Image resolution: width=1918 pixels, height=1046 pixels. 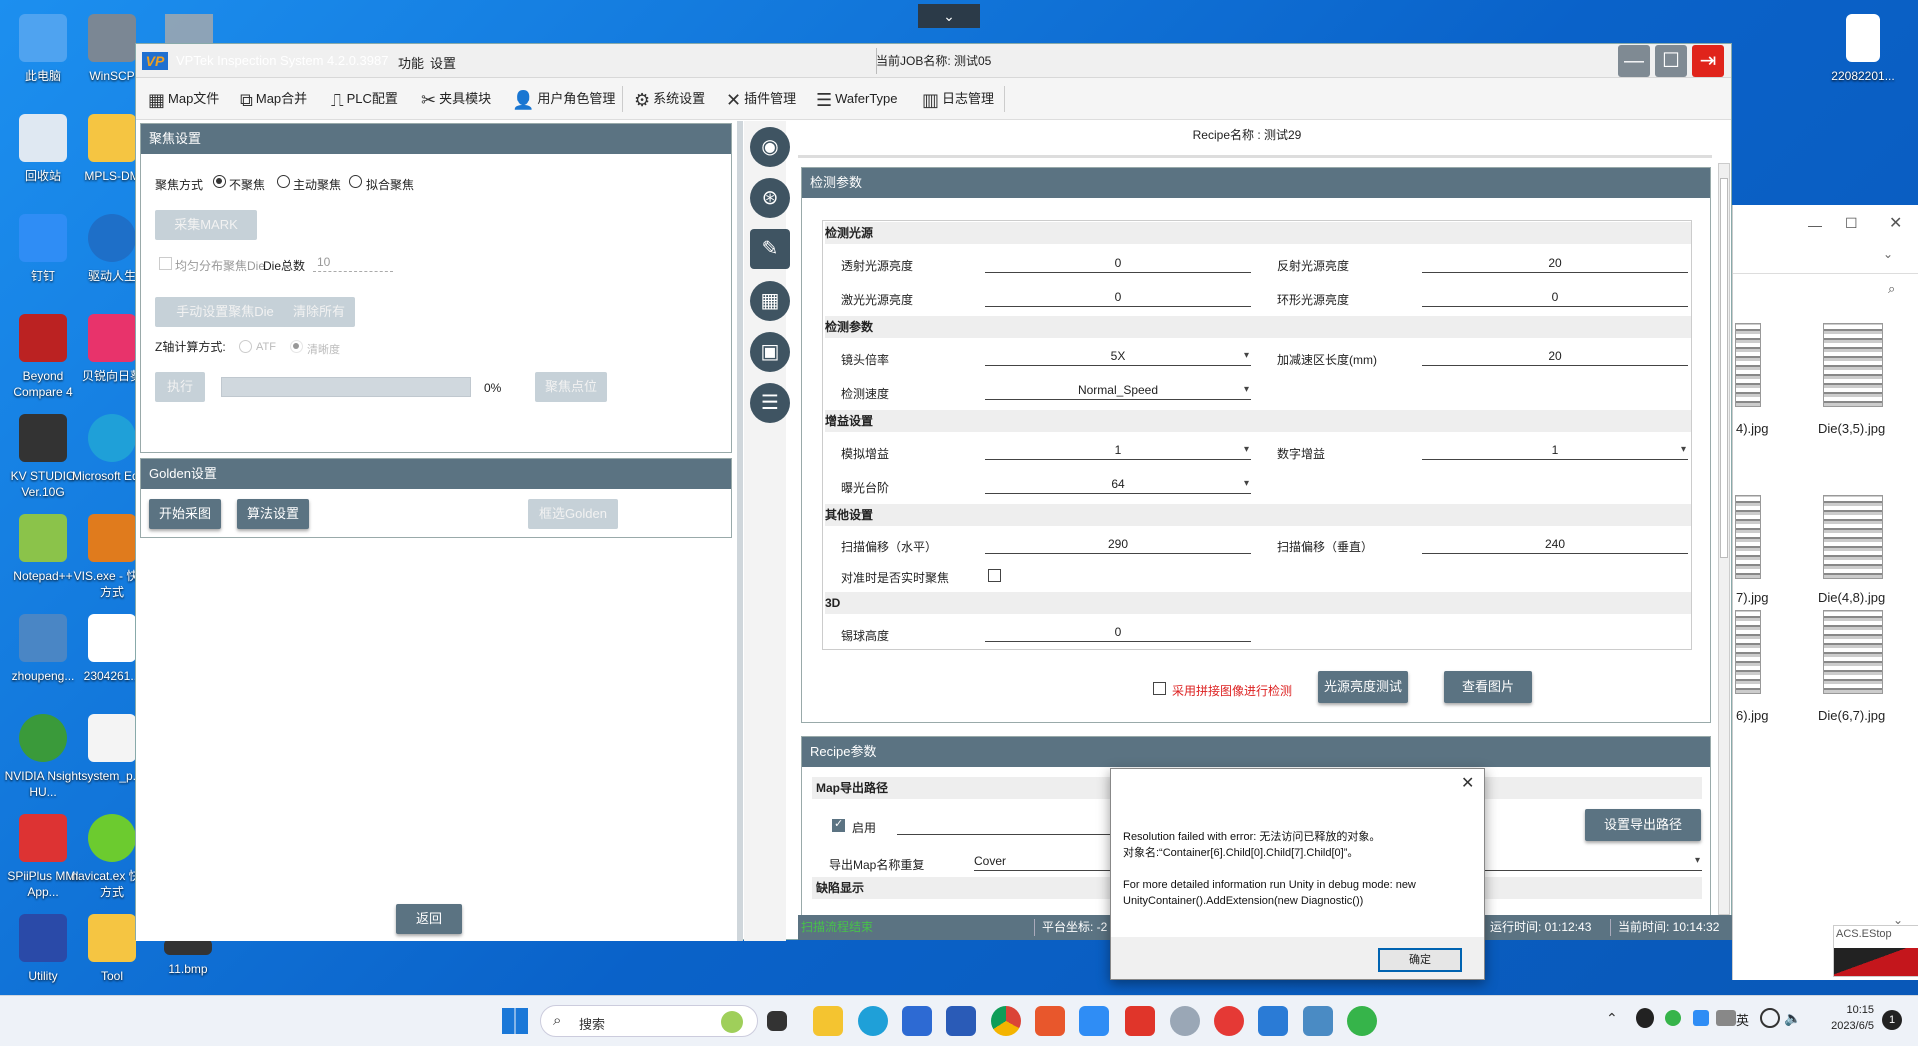 What do you see at coordinates (573, 514) in the screenshot?
I see `select-golden-button: 框选Golden` at bounding box center [573, 514].